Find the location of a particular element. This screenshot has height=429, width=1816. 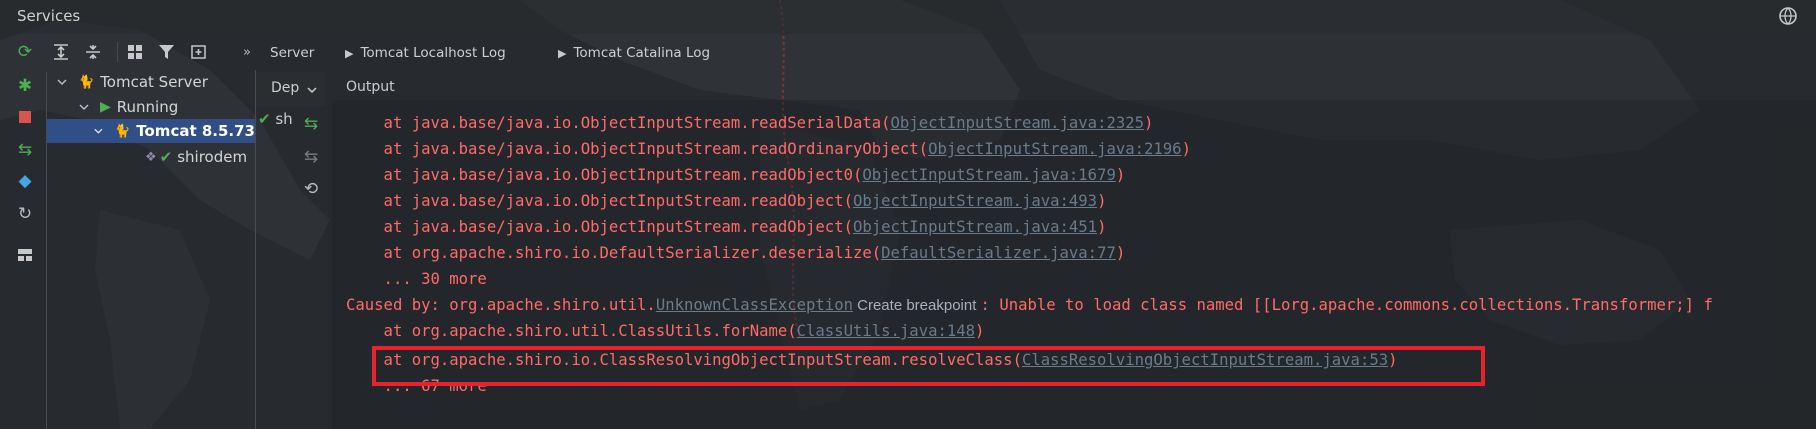

source-link: DefaultSerializer.java:77 is located at coordinates (998, 253).